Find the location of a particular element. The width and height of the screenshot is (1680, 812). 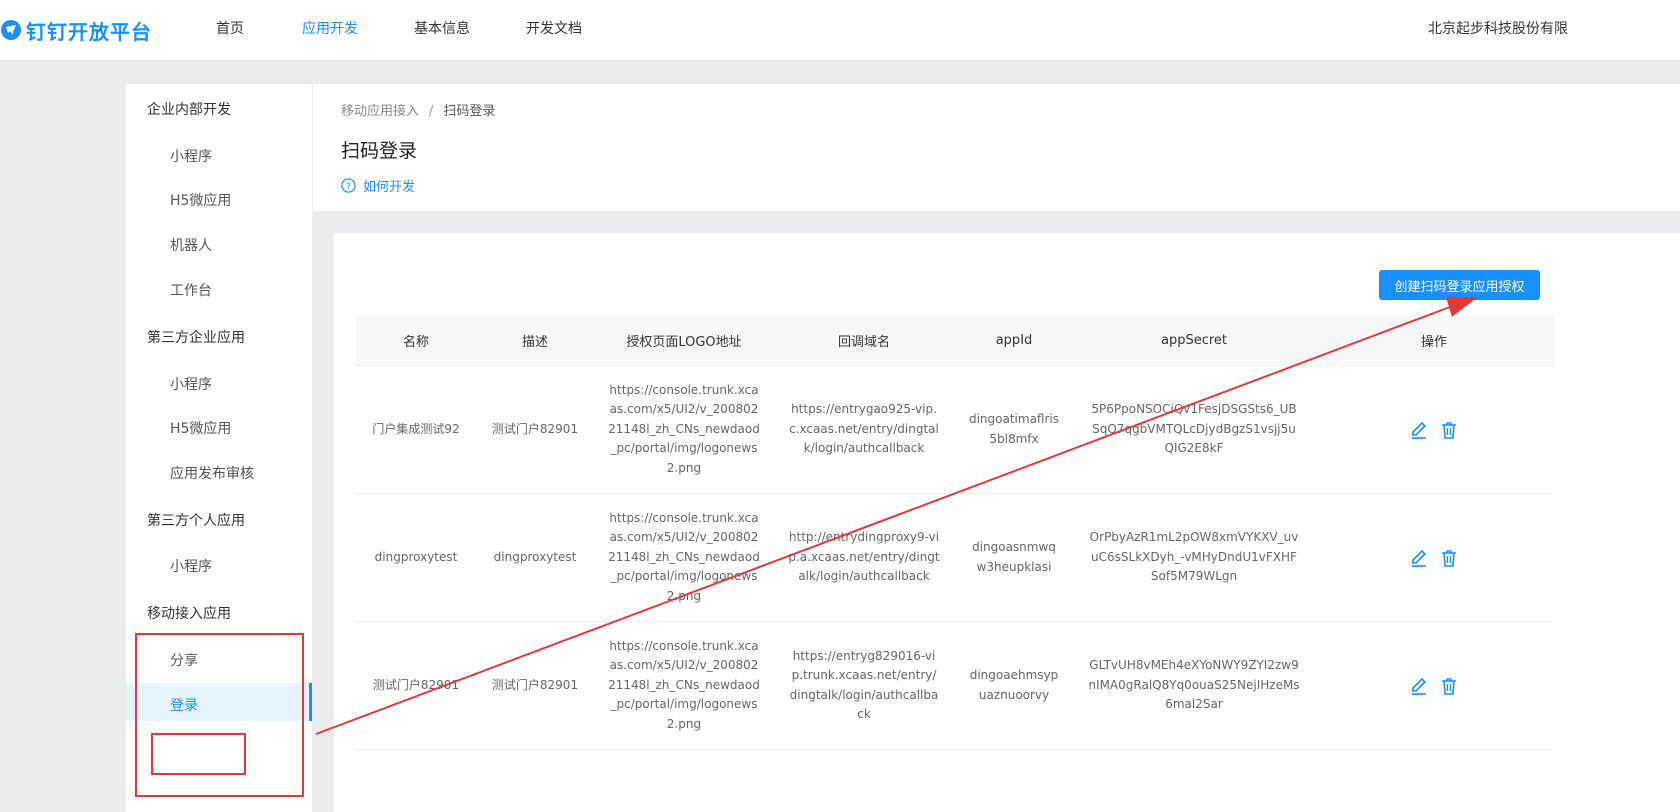

cell-name: 测试门户82901 is located at coordinates (416, 685).